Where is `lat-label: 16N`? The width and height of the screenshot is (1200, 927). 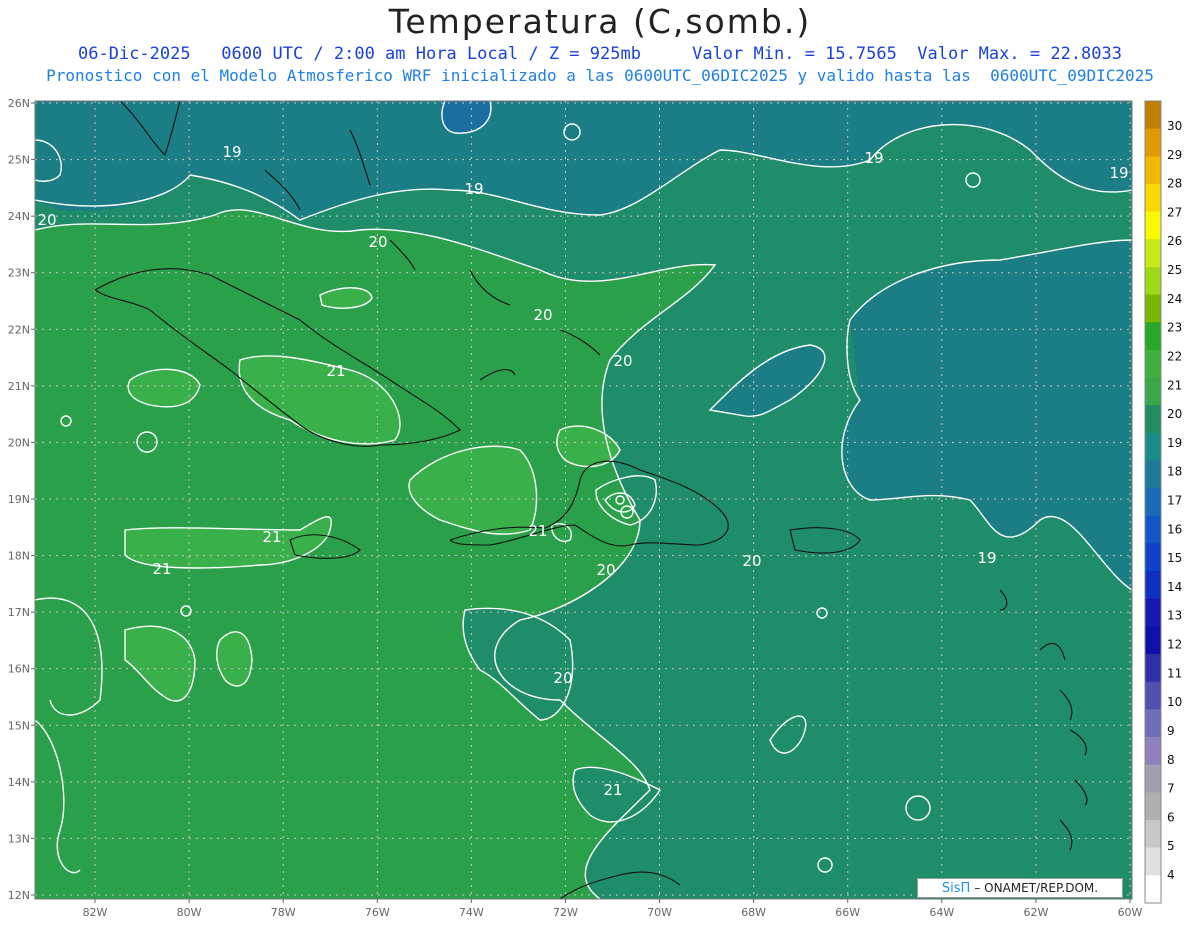
lat-label: 16N is located at coordinates (19, 669).